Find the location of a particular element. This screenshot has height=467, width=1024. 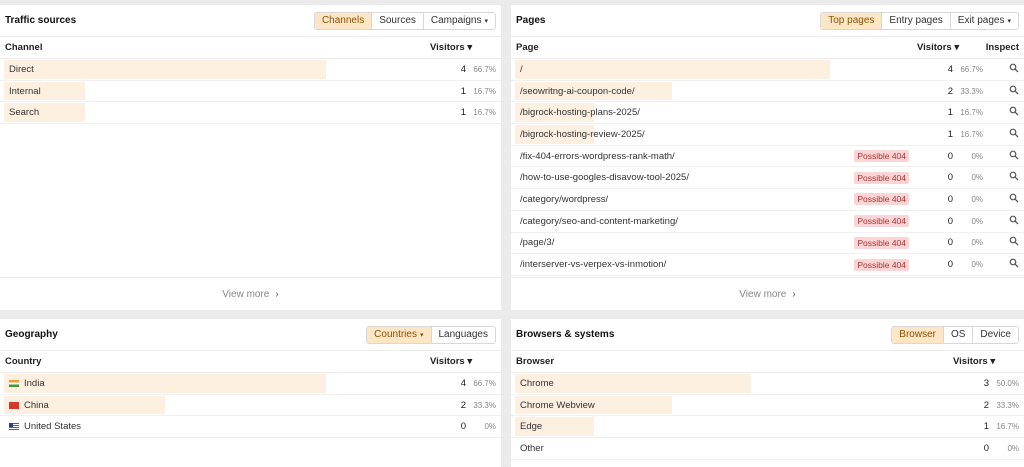

tab-group: Channels Sources Campaigns ▾ is located at coordinates (404, 20).